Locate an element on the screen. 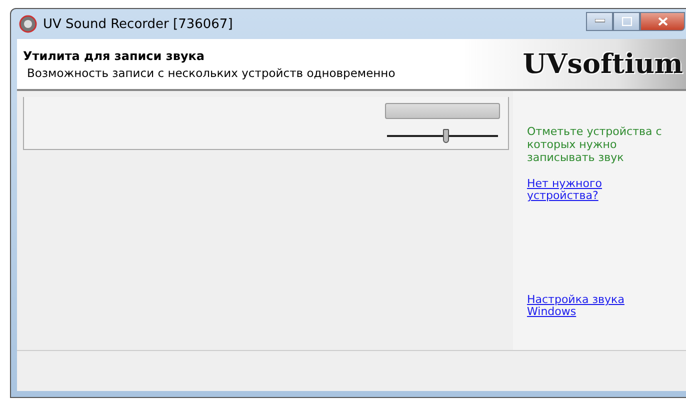 The height and width of the screenshot is (406, 686). volume-slider is located at coordinates (442, 136).